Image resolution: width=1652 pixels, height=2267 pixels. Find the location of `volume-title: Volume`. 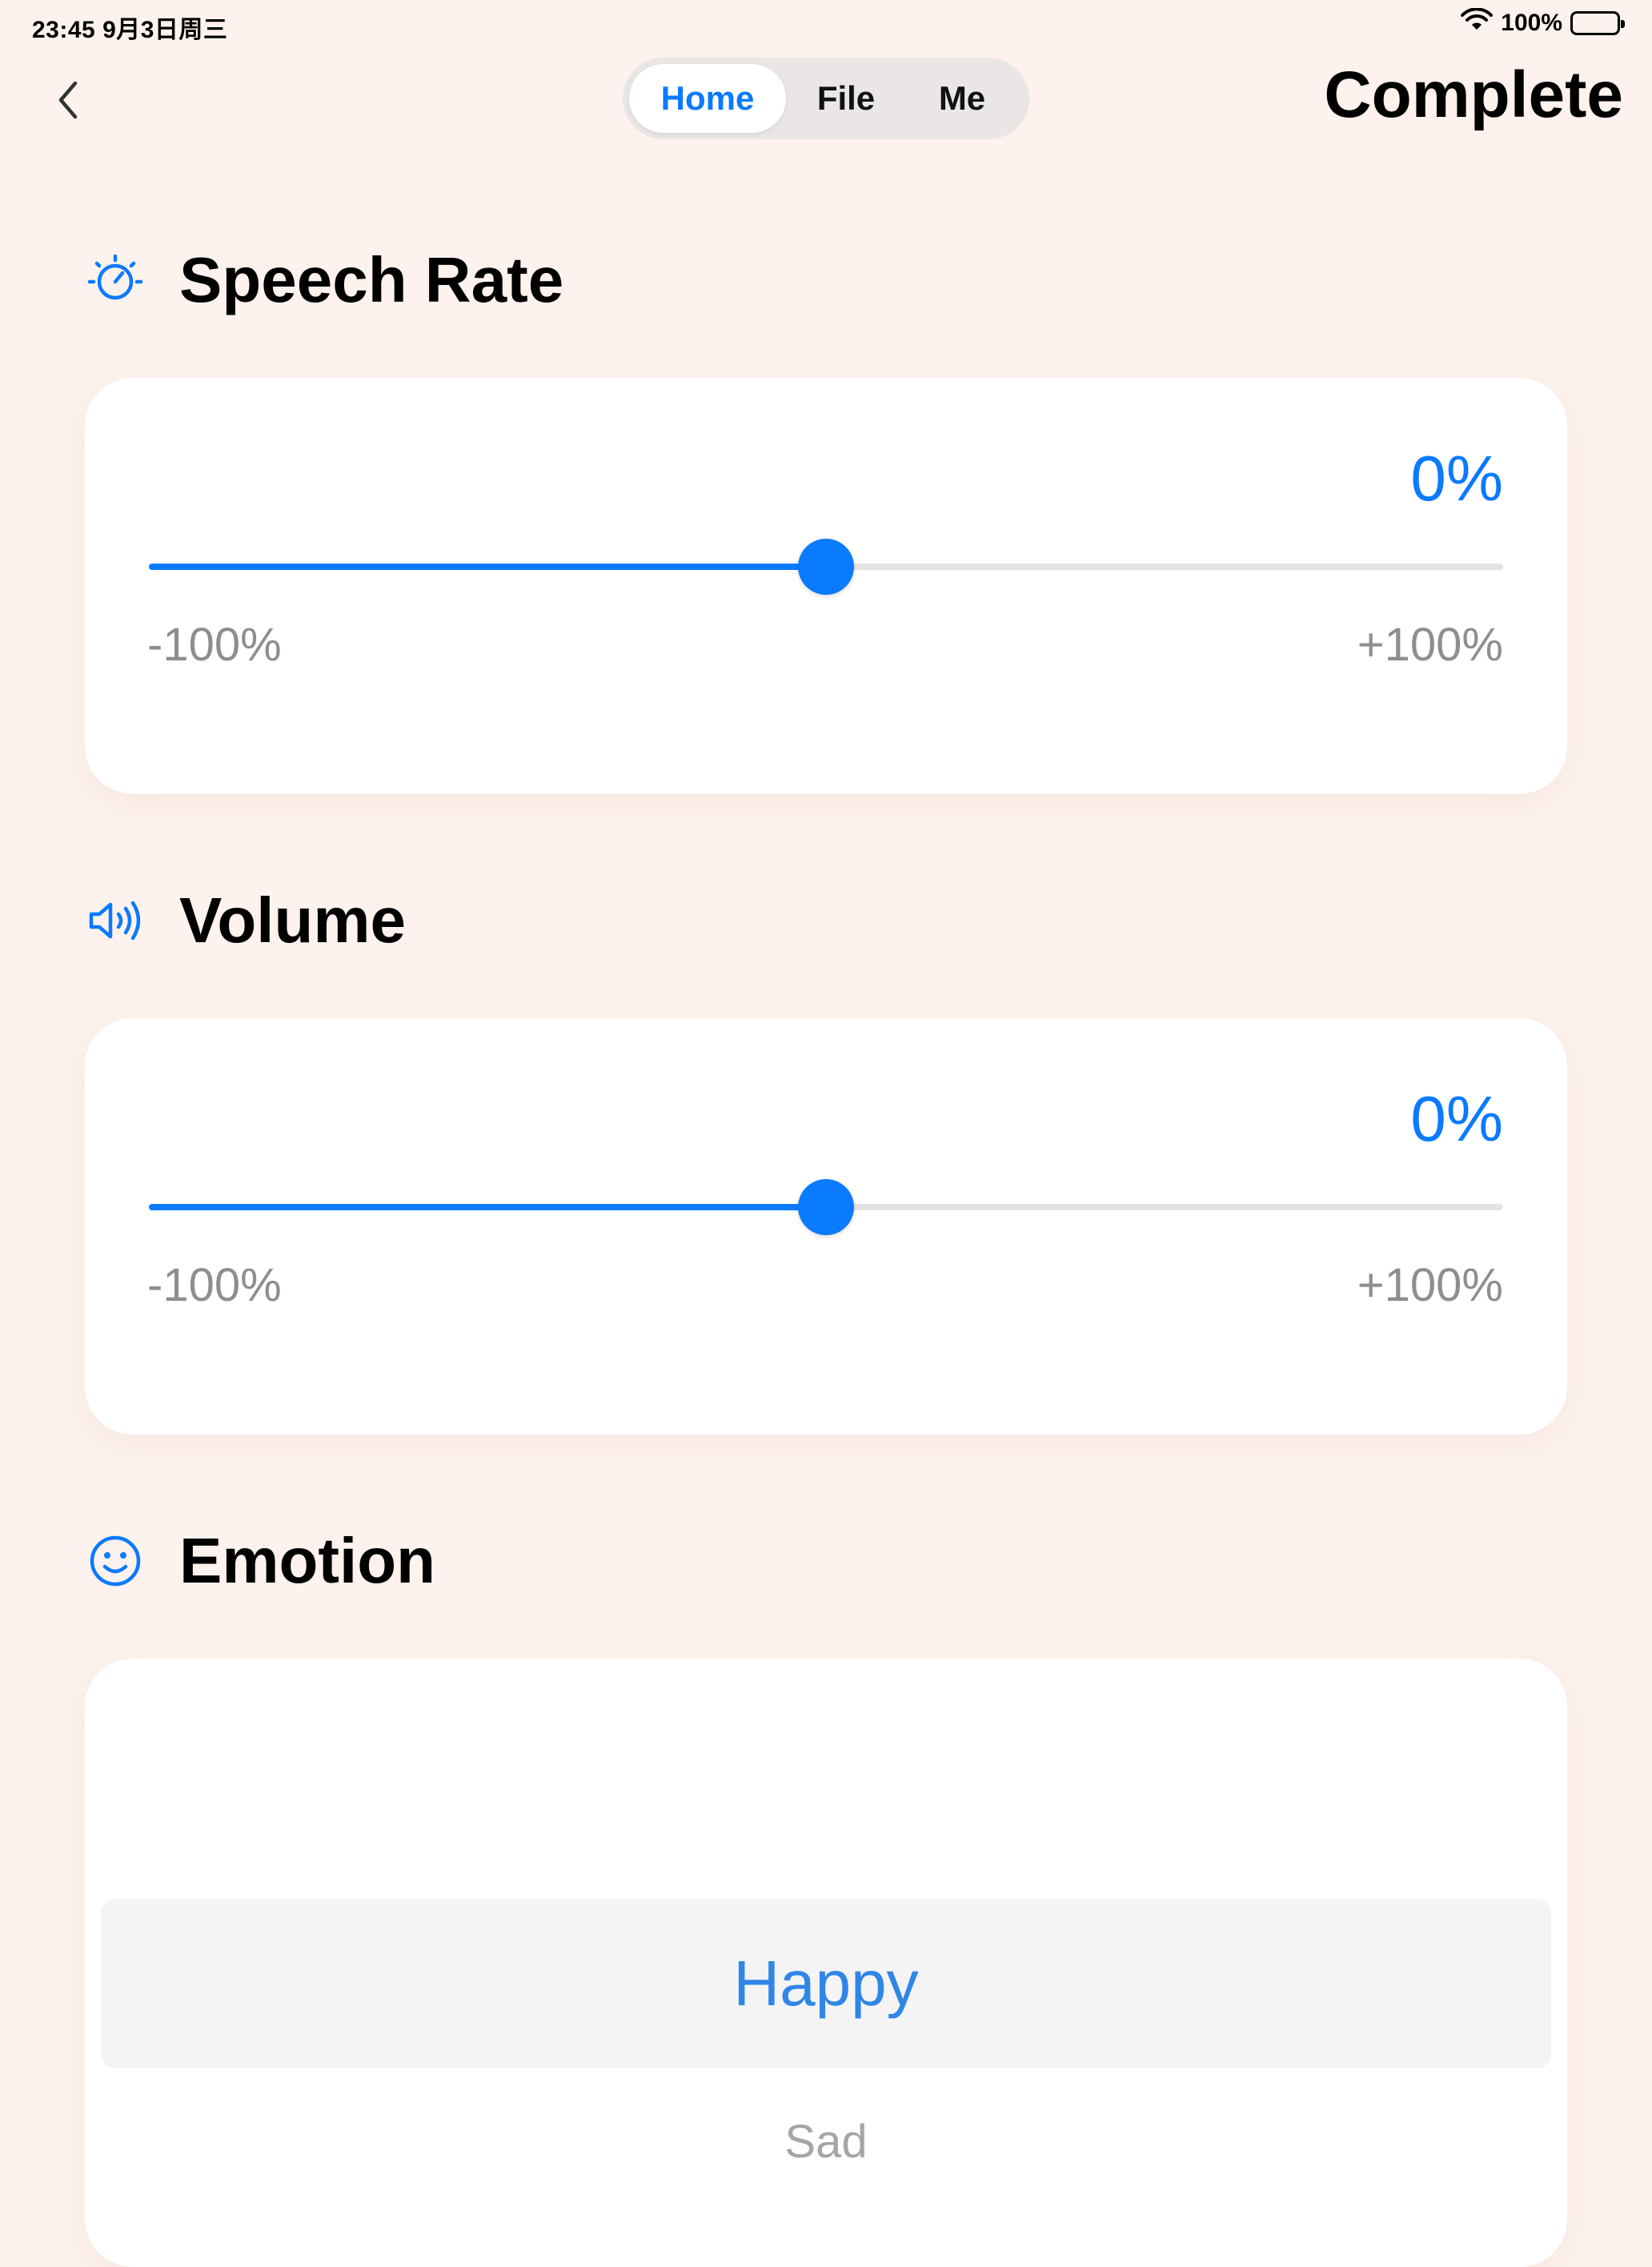

volume-title: Volume is located at coordinates (293, 920).